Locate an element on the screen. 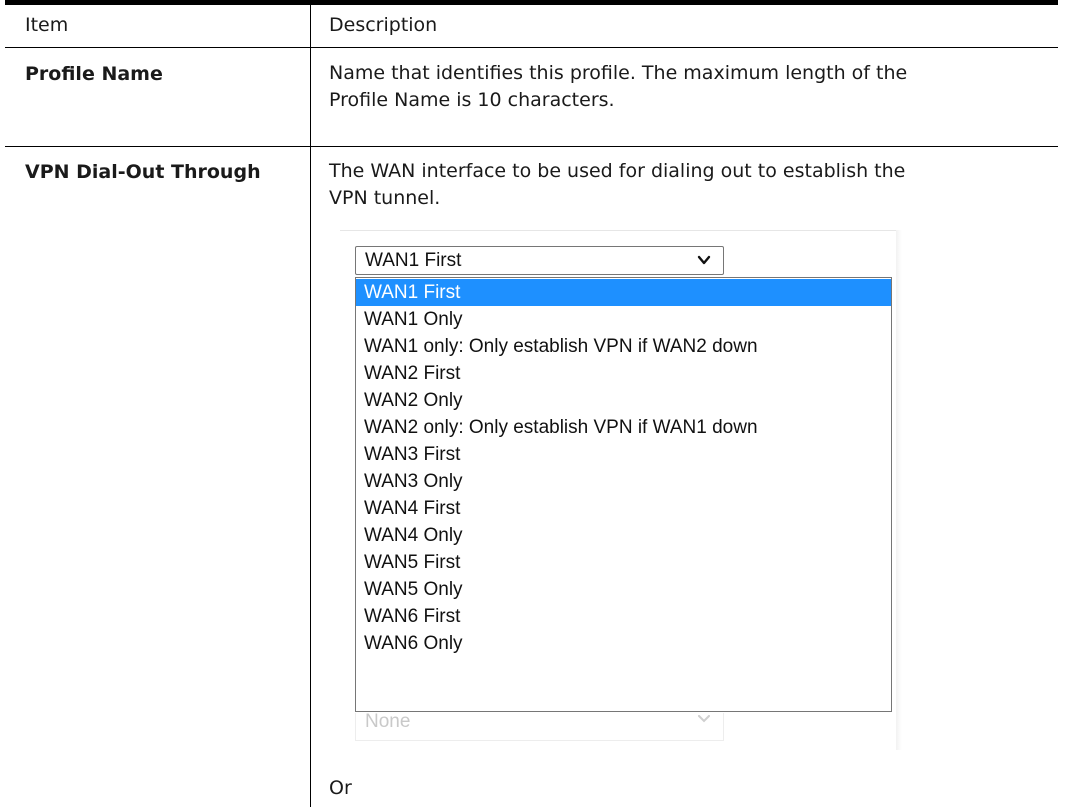 This screenshot has height=807, width=1070. table-top-rule is located at coordinates (531, 2).